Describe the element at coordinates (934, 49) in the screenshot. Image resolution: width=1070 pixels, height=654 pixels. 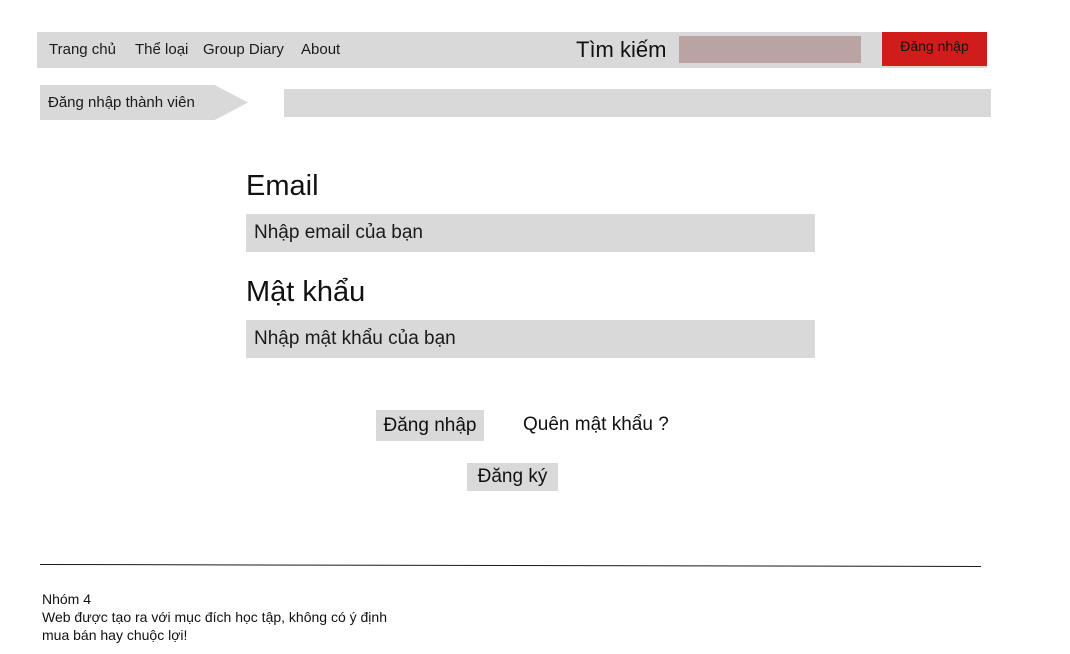
I see `header-login-button: Đăng nhập` at that location.